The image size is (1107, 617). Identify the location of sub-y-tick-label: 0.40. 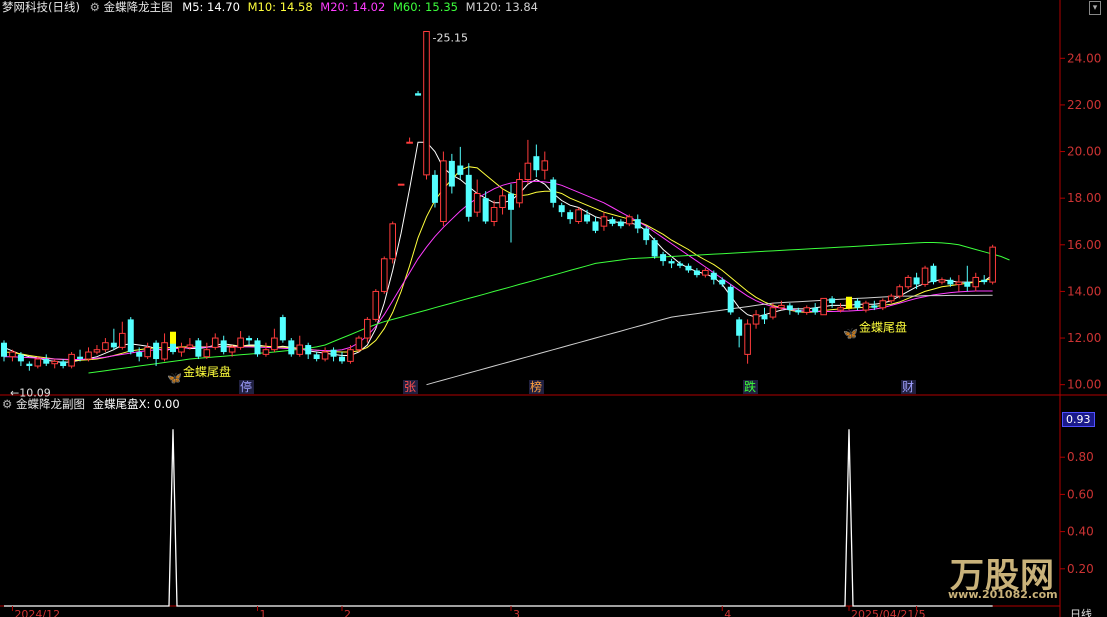
(1080, 532).